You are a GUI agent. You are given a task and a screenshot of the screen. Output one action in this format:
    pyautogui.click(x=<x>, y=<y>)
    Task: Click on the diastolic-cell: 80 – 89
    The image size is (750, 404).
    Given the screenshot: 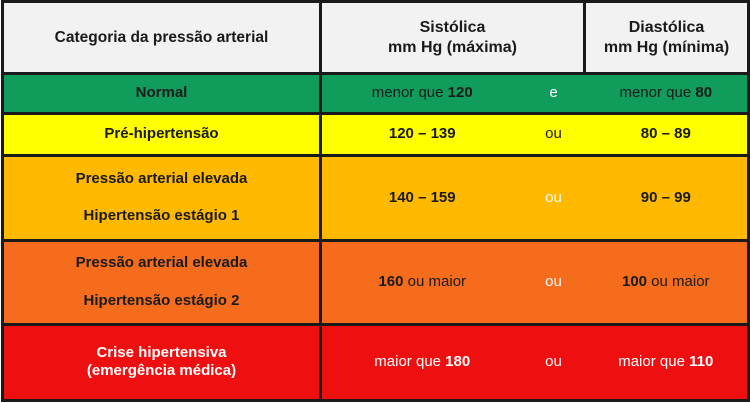 What is the action you would take?
    pyautogui.click(x=667, y=135)
    